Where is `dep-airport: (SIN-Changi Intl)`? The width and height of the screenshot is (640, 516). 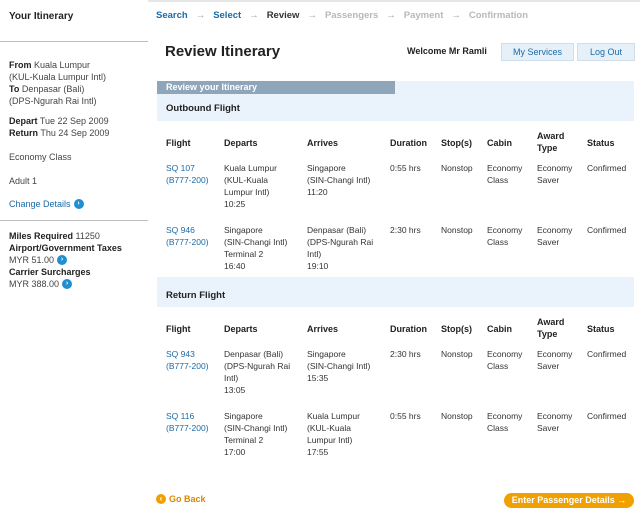 dep-airport: (SIN-Changi Intl) is located at coordinates (256, 428).